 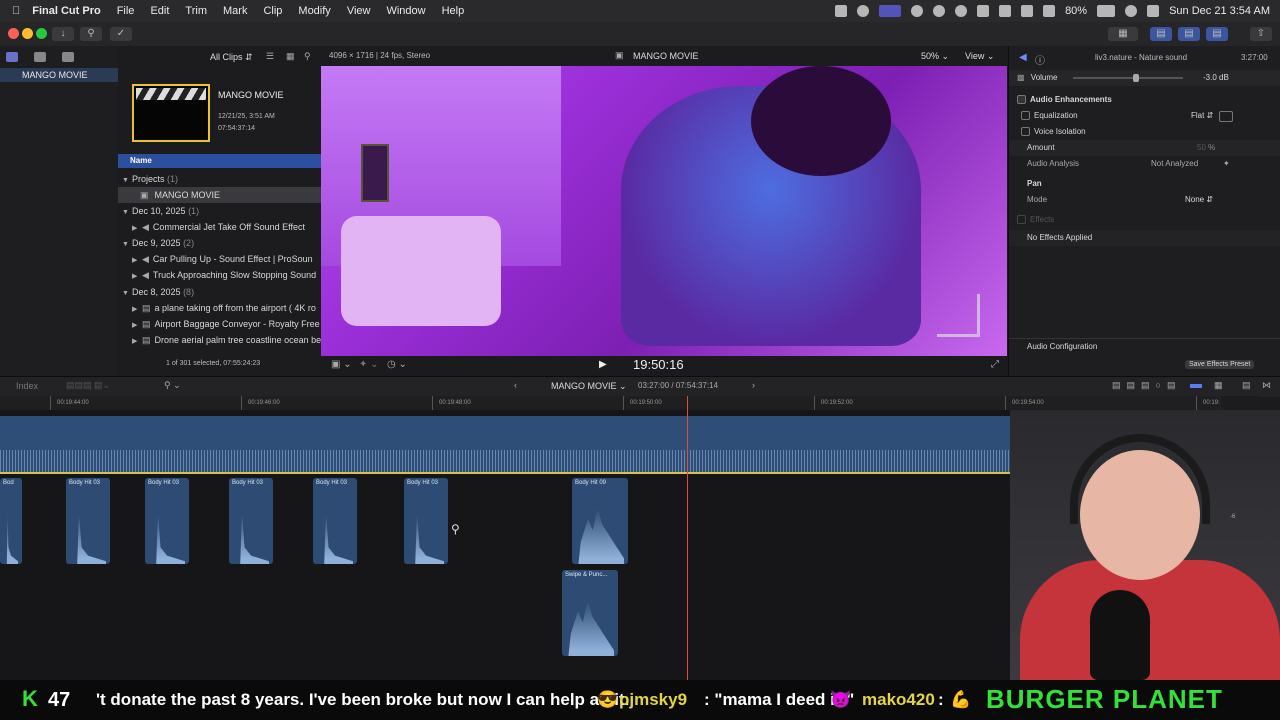 What do you see at coordinates (1144, 100) in the screenshot?
I see `audio-enhancements-header: Audio Enhancements` at bounding box center [1144, 100].